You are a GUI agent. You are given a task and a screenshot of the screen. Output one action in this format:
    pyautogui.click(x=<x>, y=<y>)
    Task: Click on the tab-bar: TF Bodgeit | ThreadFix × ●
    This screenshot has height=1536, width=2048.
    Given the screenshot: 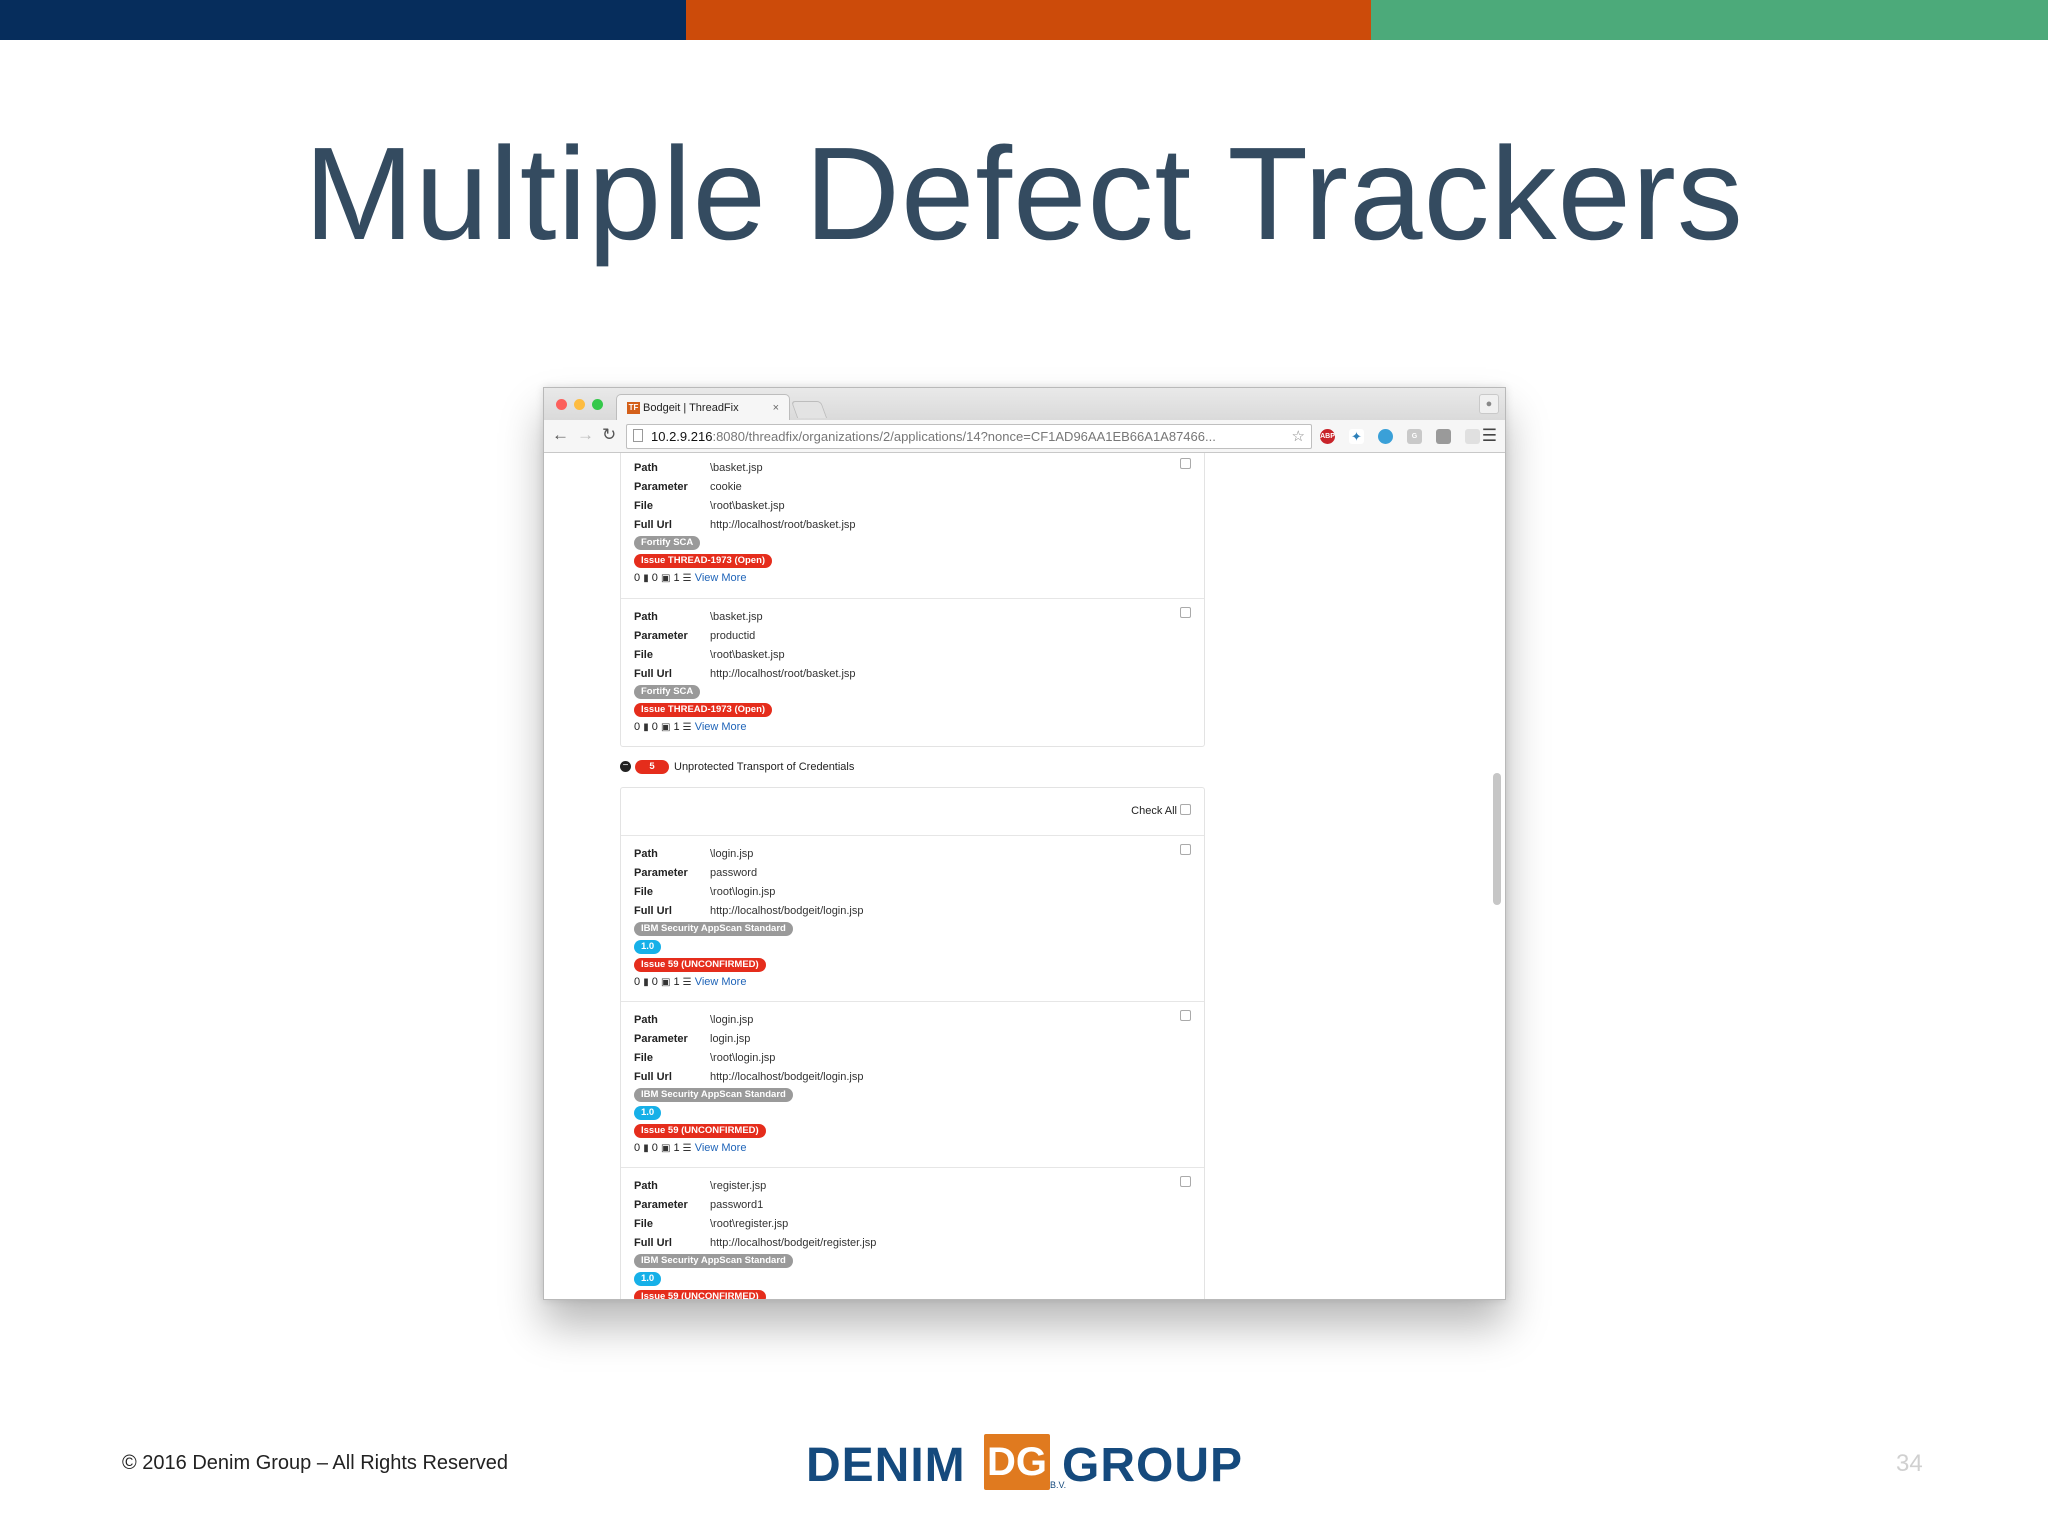 What is the action you would take?
    pyautogui.click(x=1024, y=404)
    